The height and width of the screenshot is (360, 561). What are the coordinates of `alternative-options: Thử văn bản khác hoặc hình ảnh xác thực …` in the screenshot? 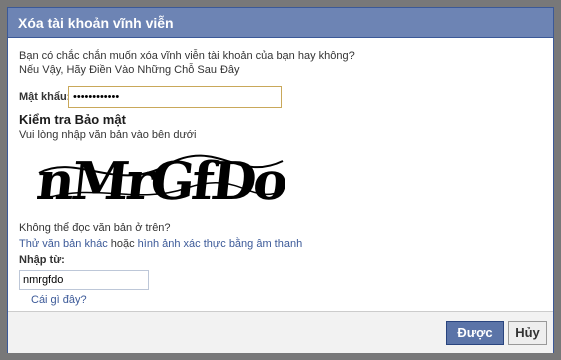 It's located at (160, 244).